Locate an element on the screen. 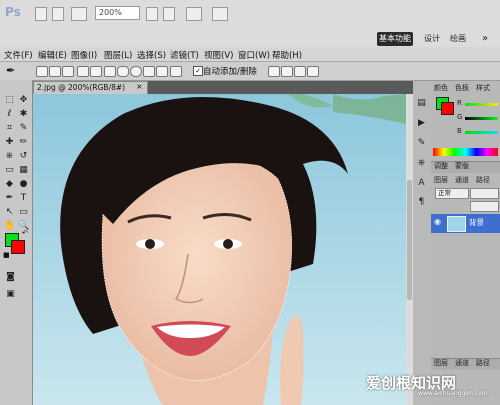 The image size is (500, 405). tab-masks: 蒙版 is located at coordinates (462, 166).